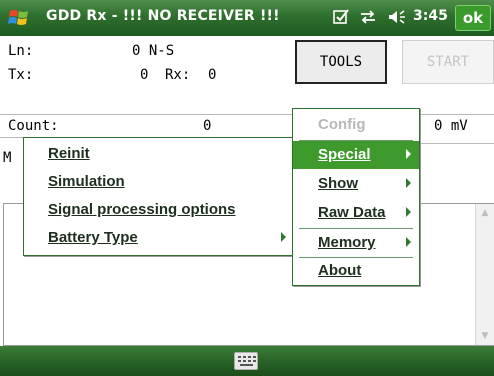 The height and width of the screenshot is (376, 494). What do you see at coordinates (344, 154) in the screenshot?
I see `menu-item-label: Special` at bounding box center [344, 154].